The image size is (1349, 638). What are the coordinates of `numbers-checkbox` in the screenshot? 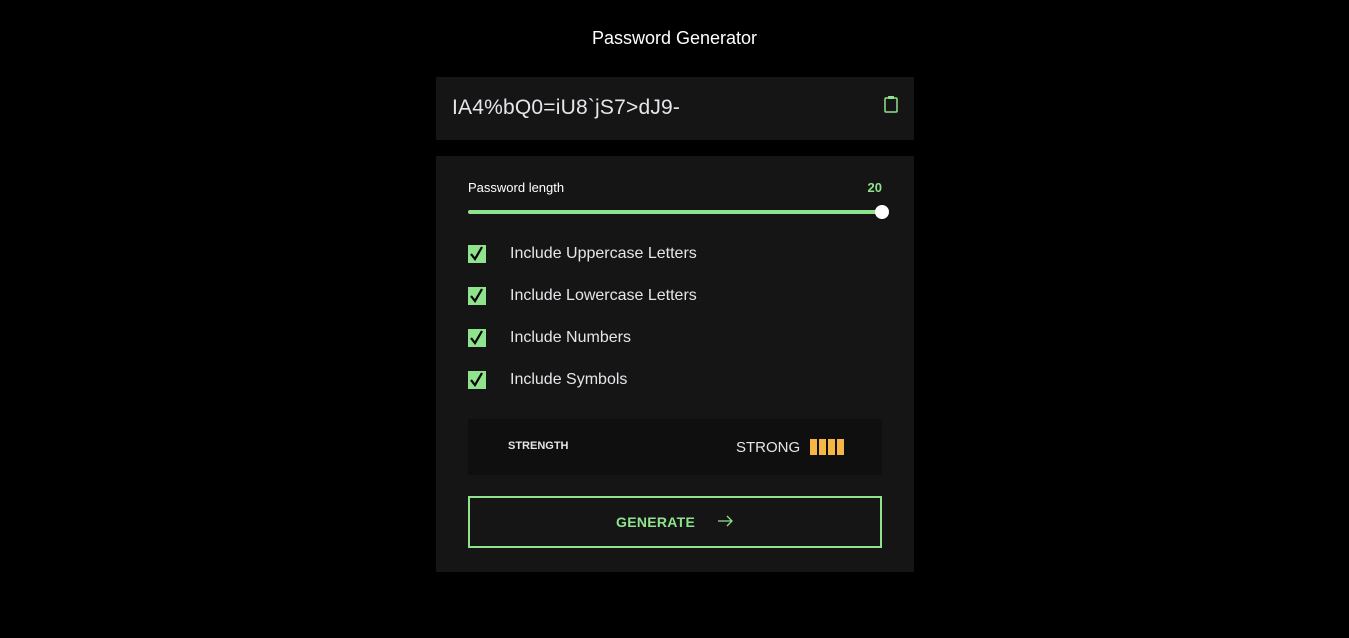 It's located at (477, 338).